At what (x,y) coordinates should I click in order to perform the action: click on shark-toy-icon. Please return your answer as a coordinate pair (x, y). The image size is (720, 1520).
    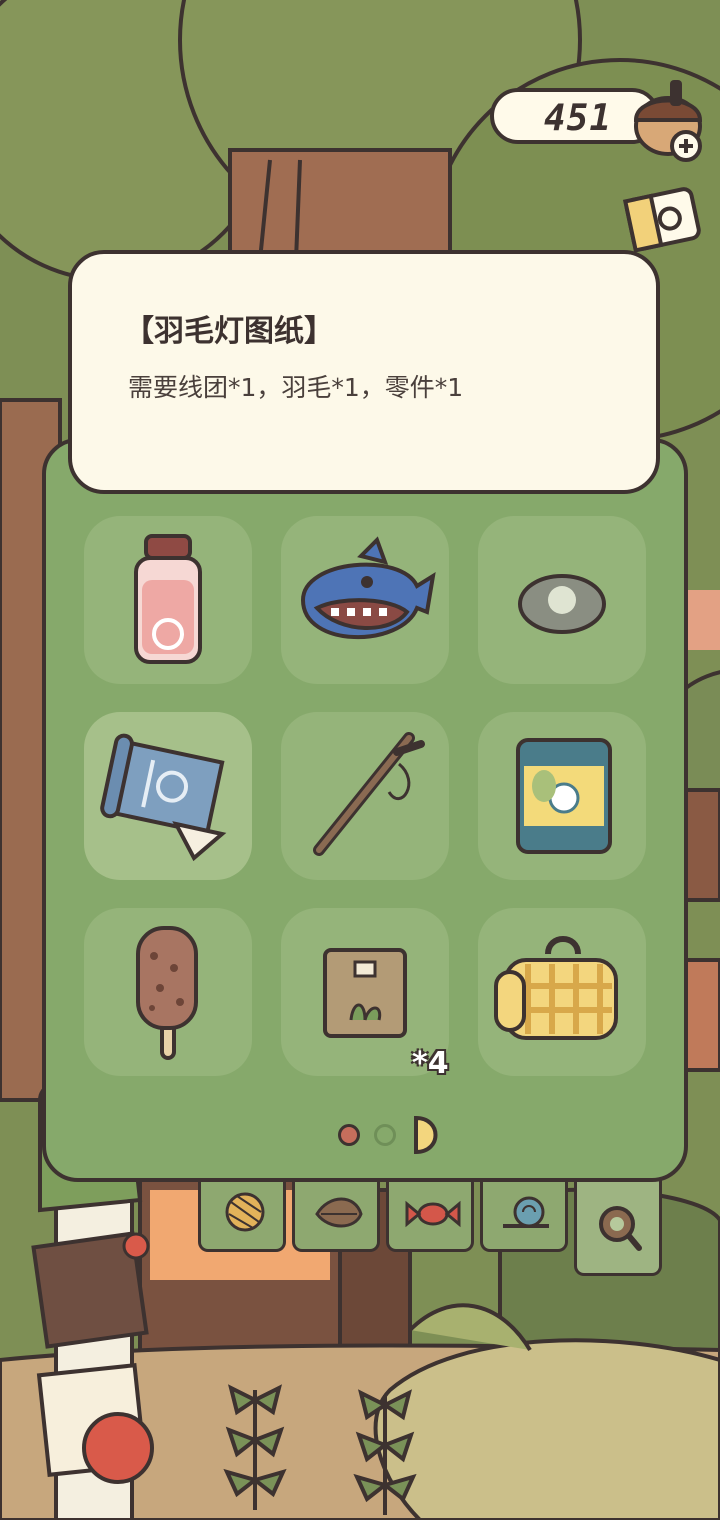
    Looking at the image, I should click on (368, 587).